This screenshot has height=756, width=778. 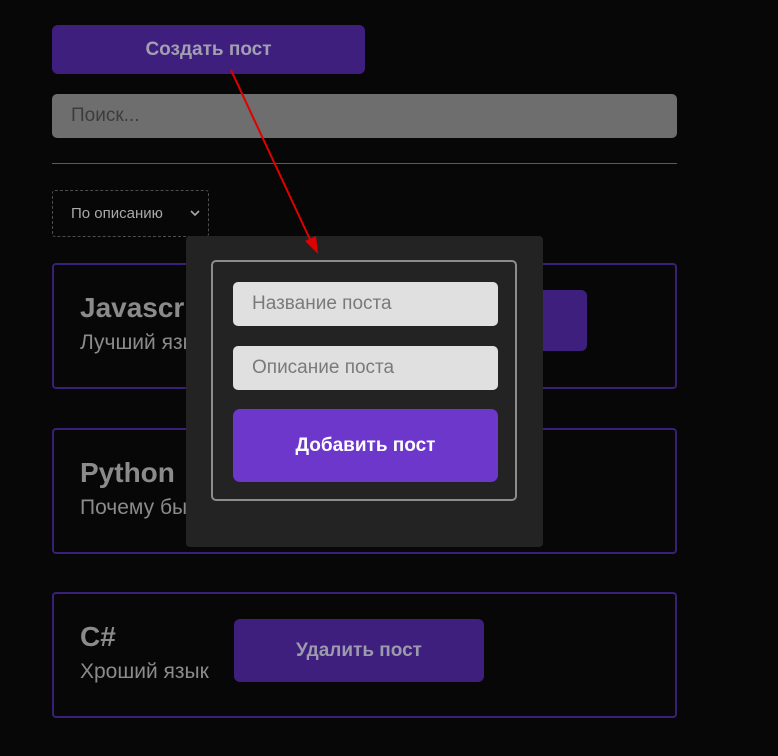 What do you see at coordinates (365, 368) in the screenshot?
I see `post-description-input` at bounding box center [365, 368].